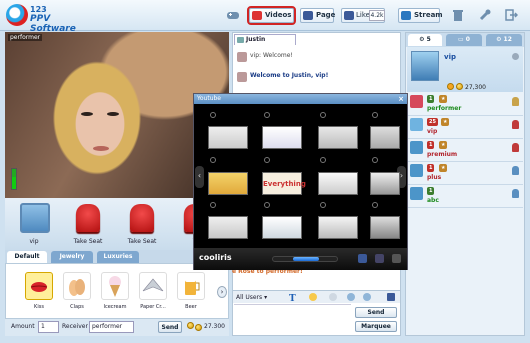  Describe the element at coordinates (115, 294) in the screenshot. I see `gift-icecream: Icecream` at that location.